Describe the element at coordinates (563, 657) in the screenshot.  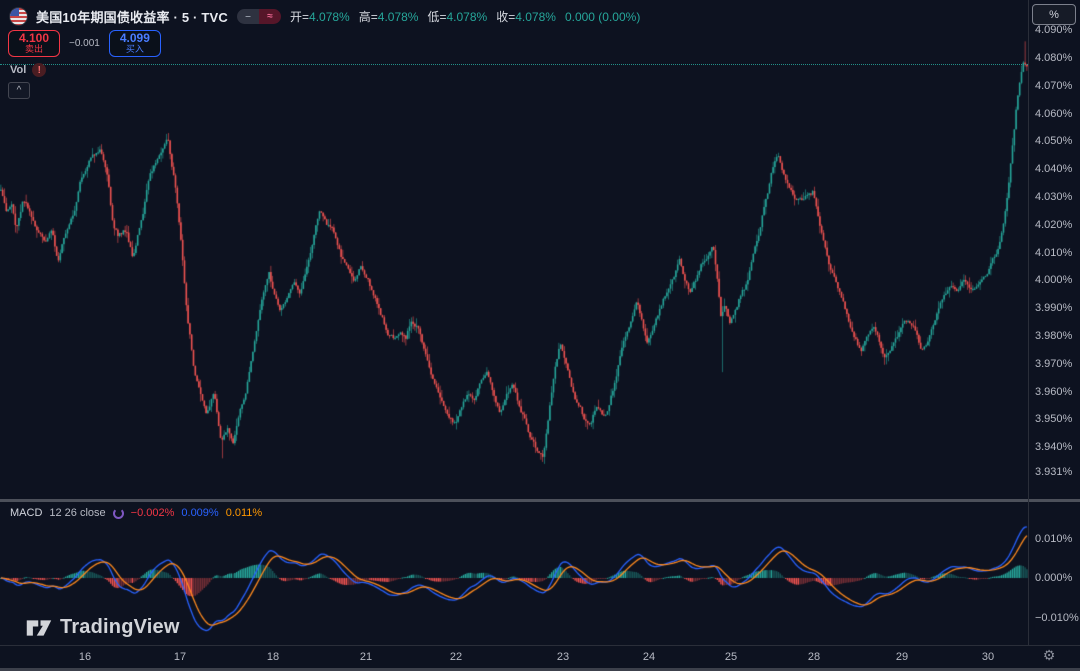
I see `time-axis-label: 23` at that location.